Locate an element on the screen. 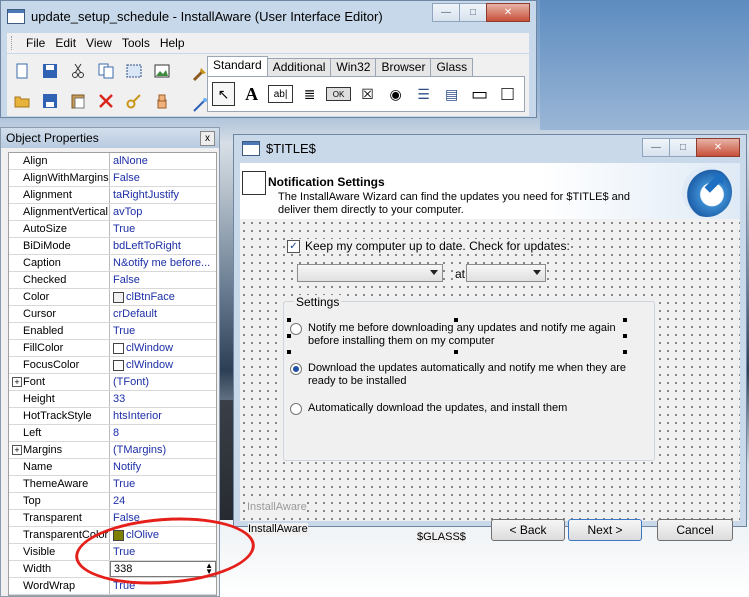  property-name: Enabled is located at coordinates (59, 331).